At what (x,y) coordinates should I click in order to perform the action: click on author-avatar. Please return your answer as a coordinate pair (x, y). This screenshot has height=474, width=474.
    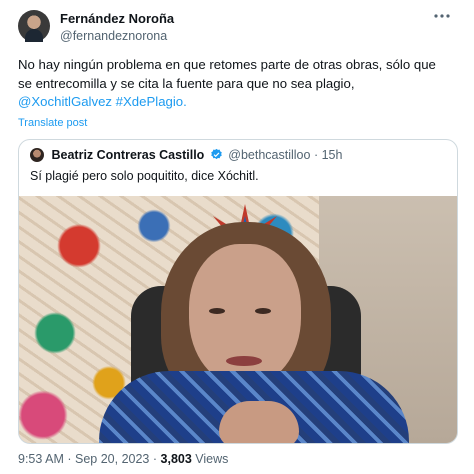
    Looking at the image, I should click on (34, 26).